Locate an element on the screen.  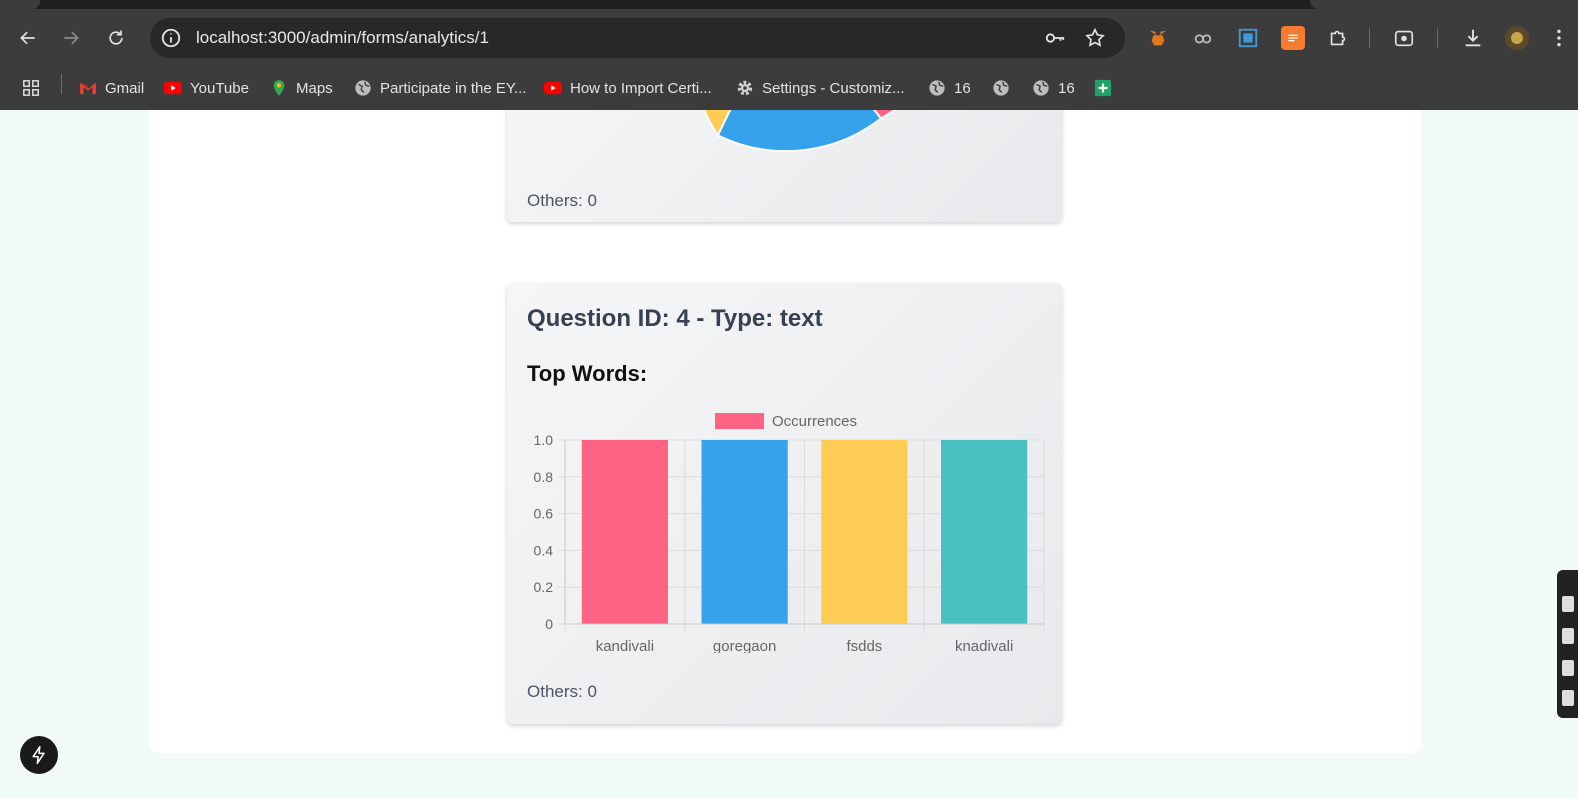
pie-slice-blue is located at coordinates (799, 131).